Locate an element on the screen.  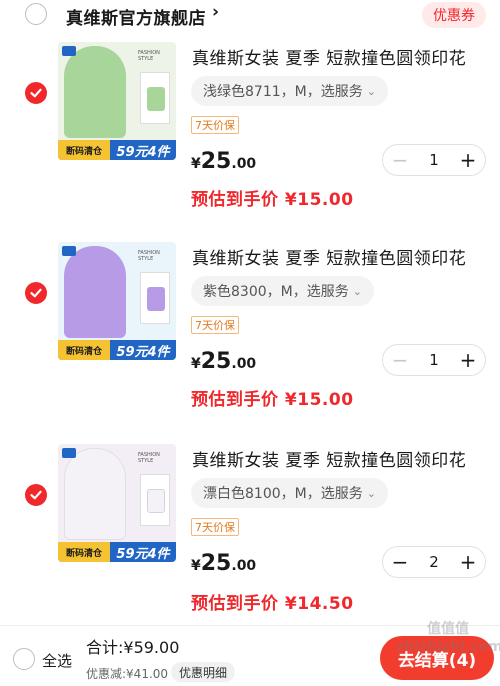
quantity-value: 2 is located at coordinates (434, 562).